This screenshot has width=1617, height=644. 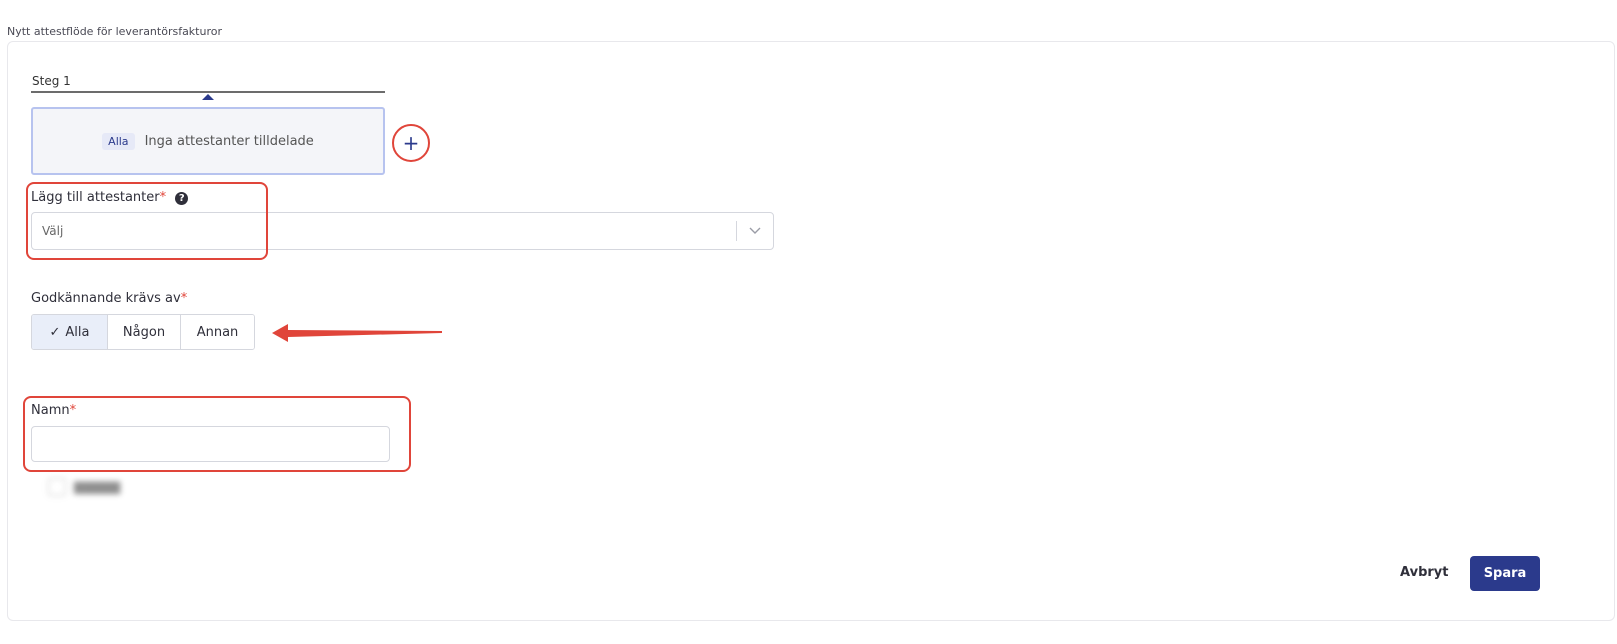 I want to click on check-icon: ✓, so click(x=55, y=332).